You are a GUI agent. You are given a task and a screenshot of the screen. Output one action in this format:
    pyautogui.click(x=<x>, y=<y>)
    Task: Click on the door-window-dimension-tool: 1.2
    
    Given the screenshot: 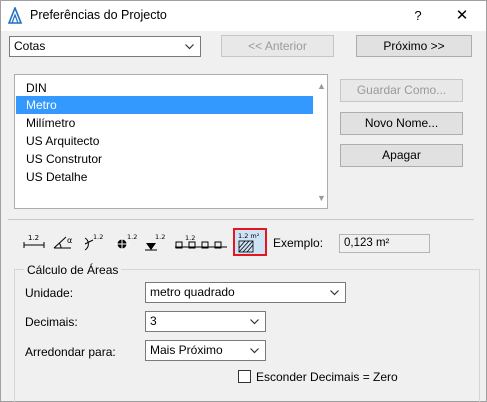 What is the action you would take?
    pyautogui.click(x=201, y=242)
    